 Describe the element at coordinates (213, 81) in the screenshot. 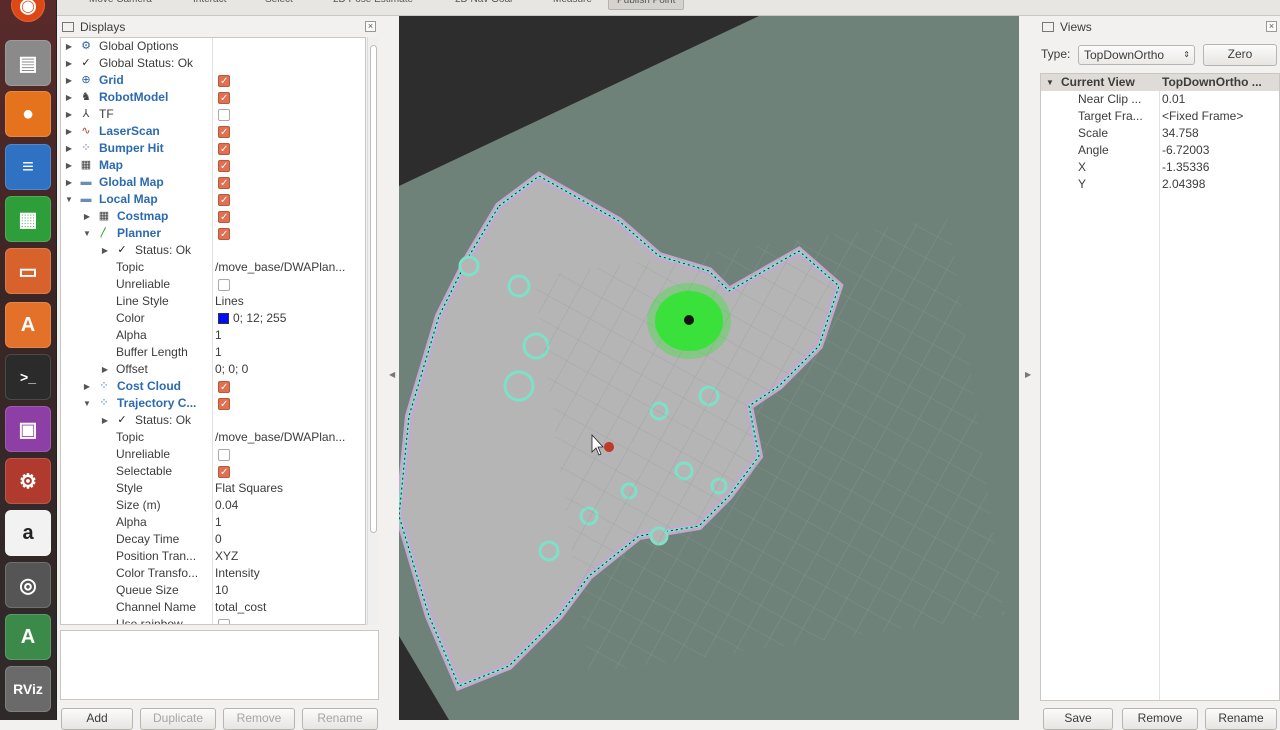

I see `tree-row-grid: ▶ ⊕ Grid` at that location.